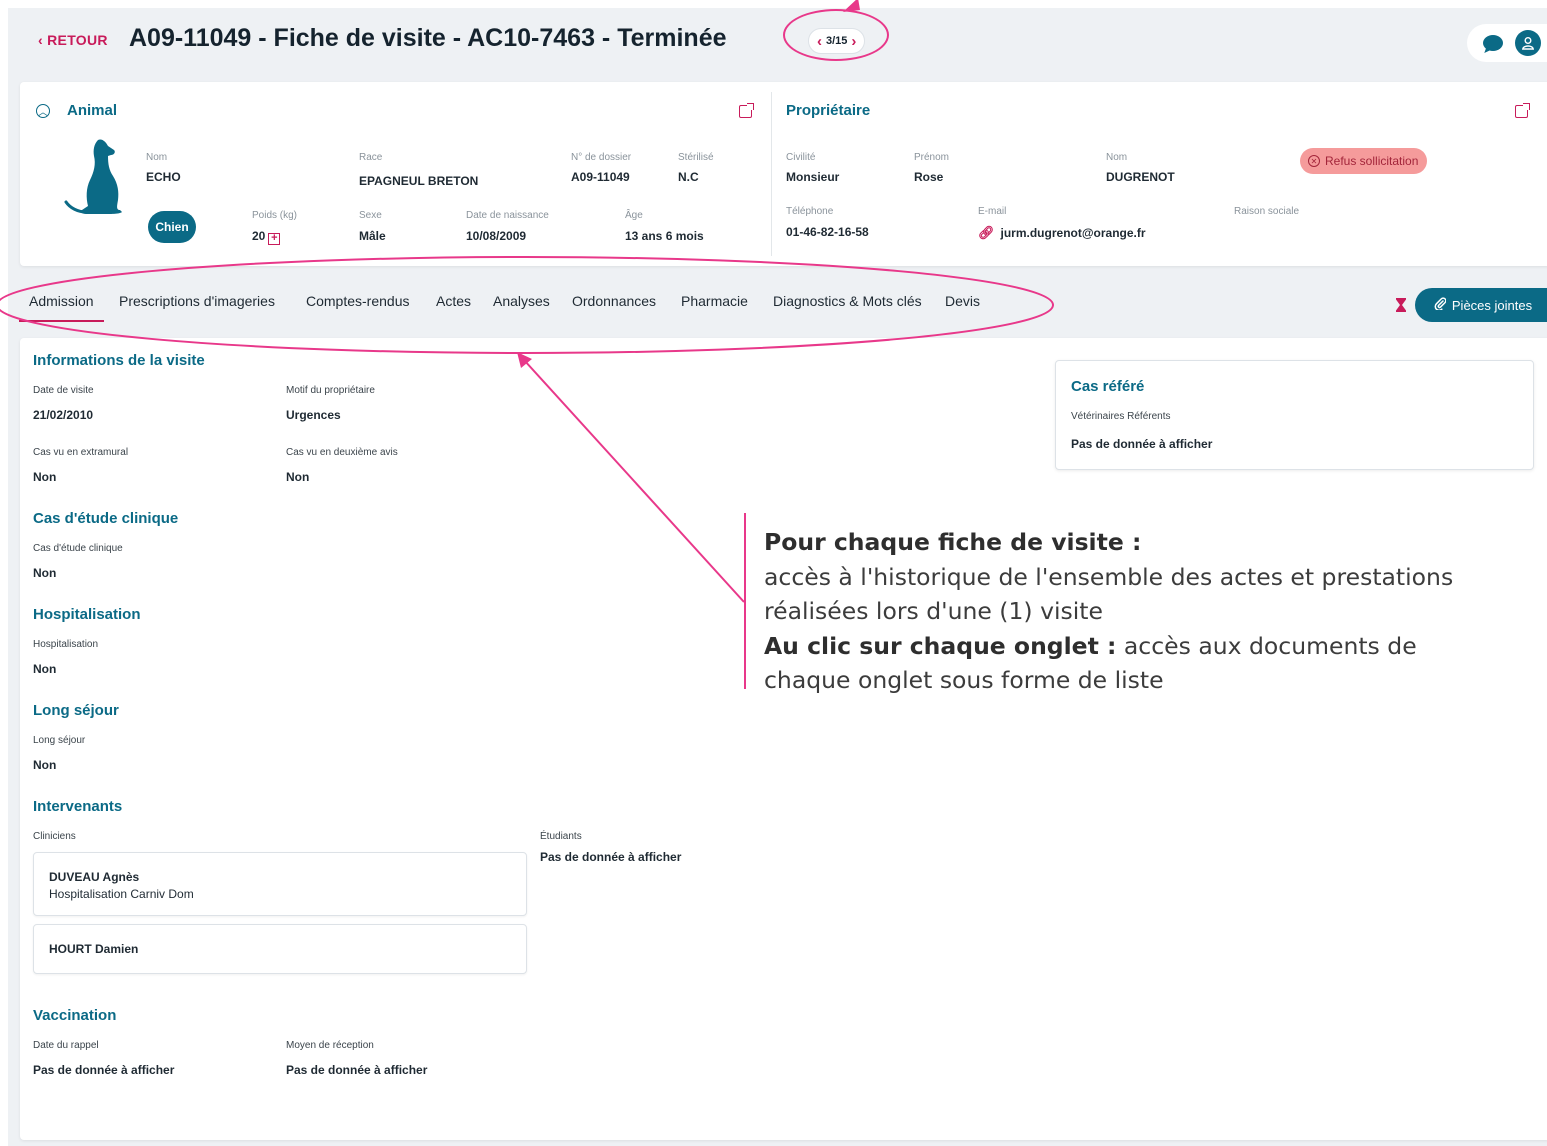 The height and width of the screenshot is (1146, 1547). I want to click on attachments-button: Pièces jointes, so click(1481, 305).